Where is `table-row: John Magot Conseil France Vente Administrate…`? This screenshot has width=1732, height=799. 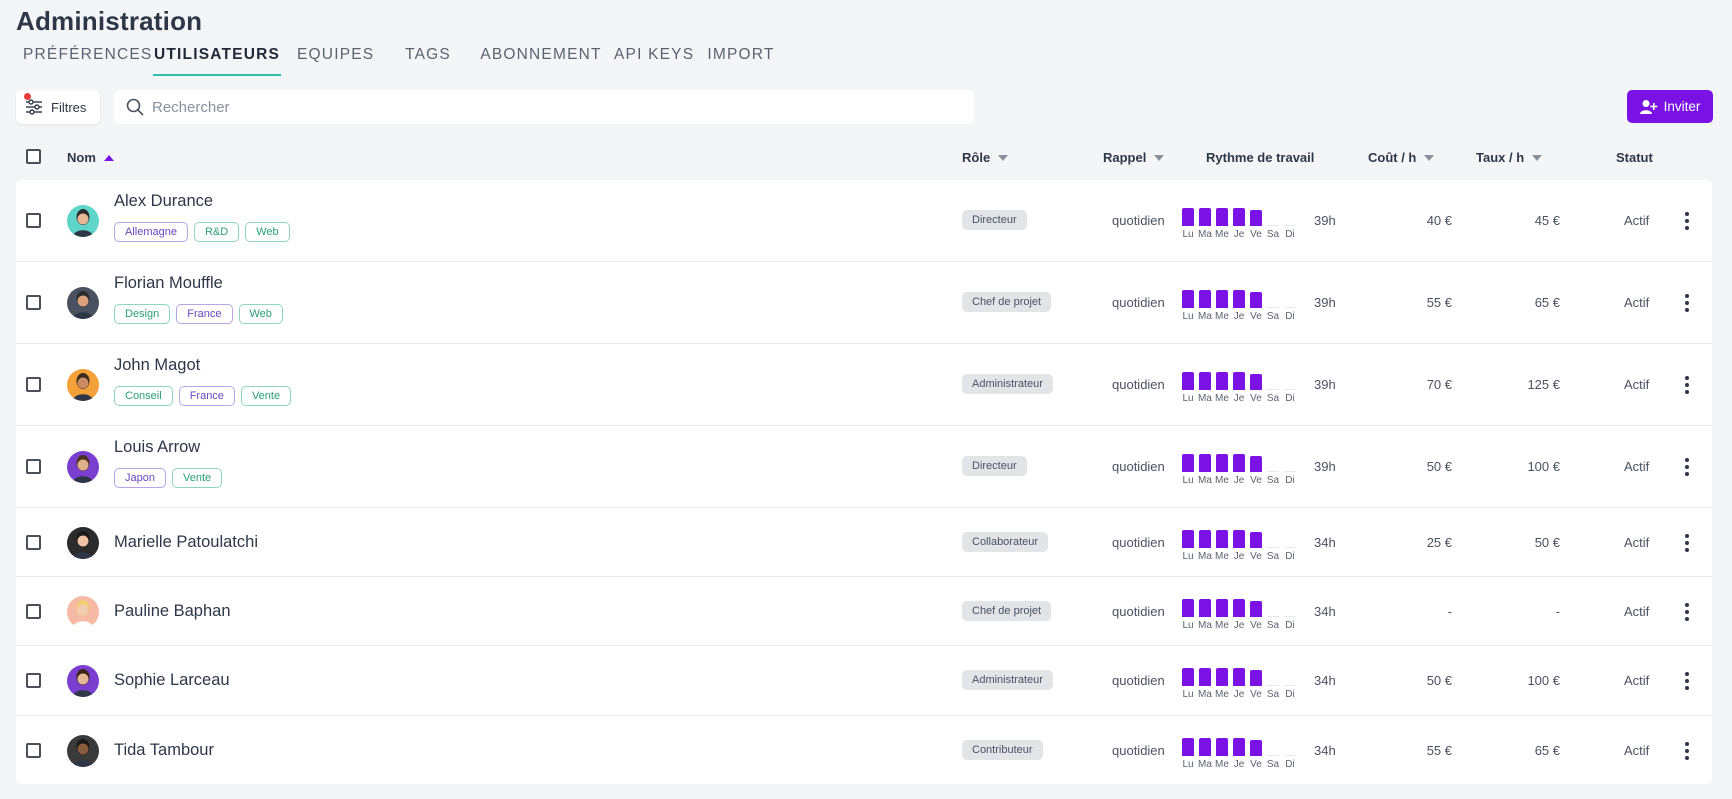 table-row: John Magot Conseil France Vente Administrate… is located at coordinates (864, 385).